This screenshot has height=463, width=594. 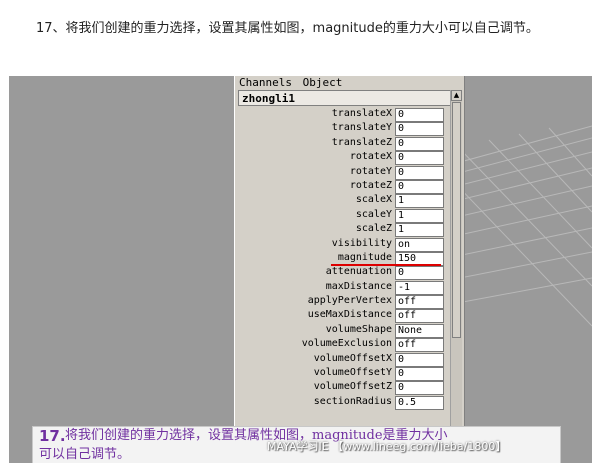 I want to click on attr-row-volumeExclusion: volumeExclusion off, so click(x=342, y=345).